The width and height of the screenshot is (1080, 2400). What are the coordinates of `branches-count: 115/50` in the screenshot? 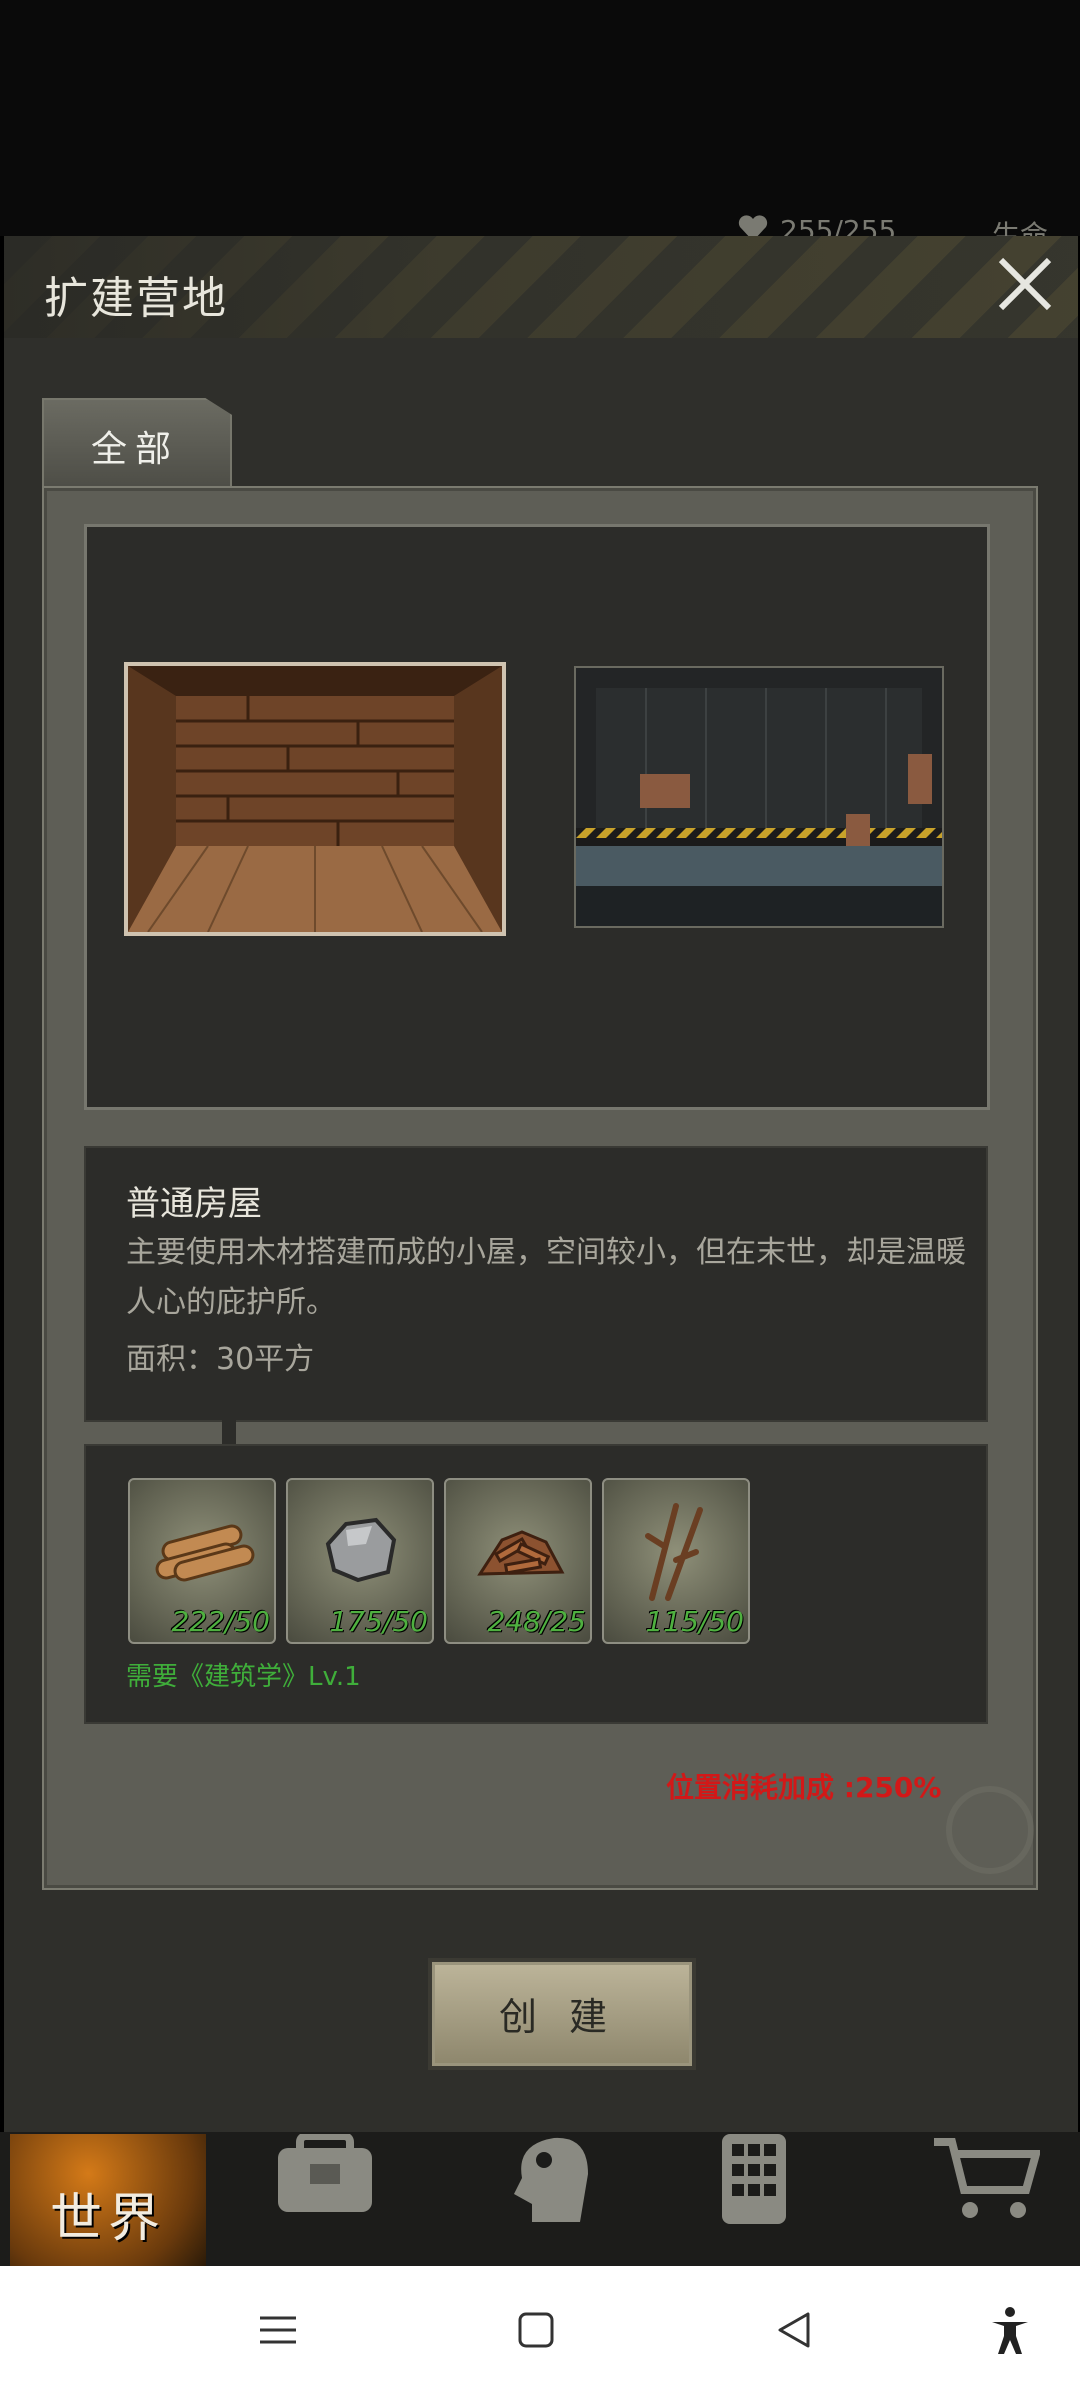 It's located at (694, 1621).